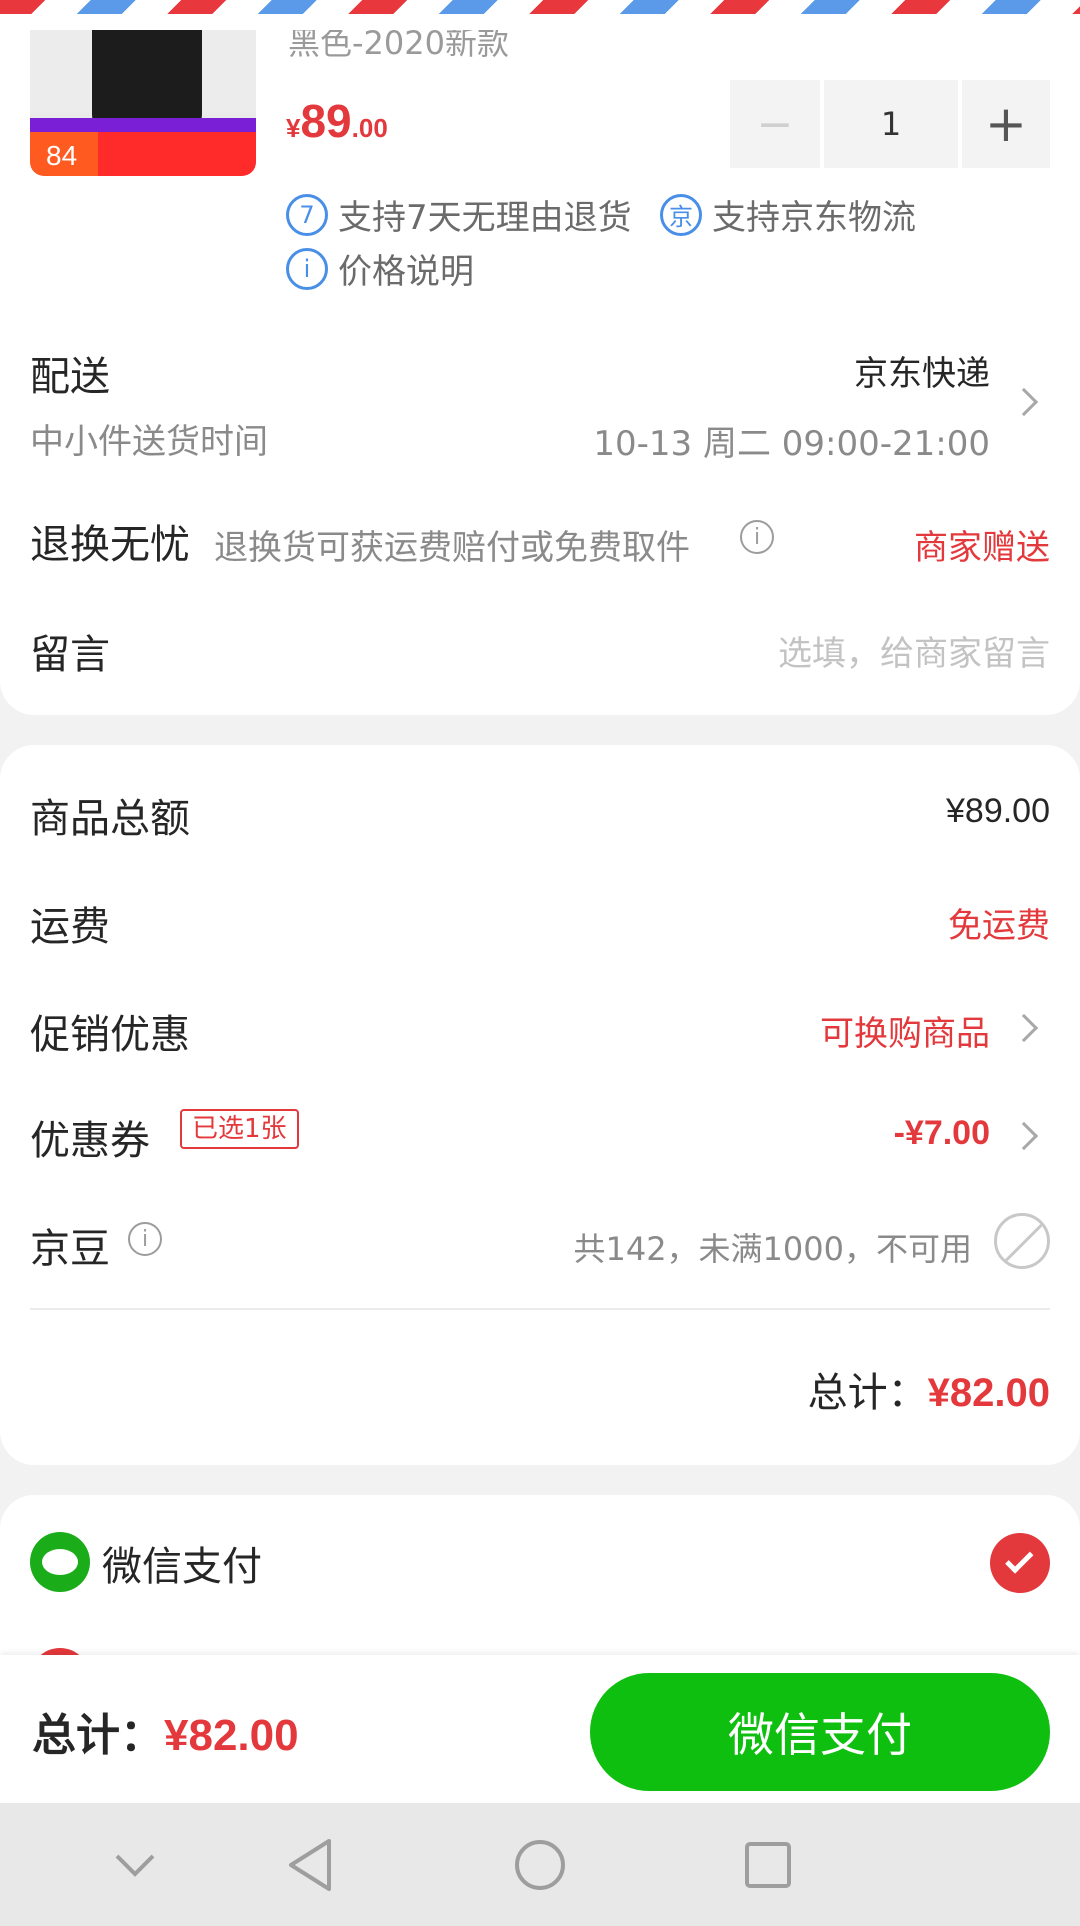  Describe the element at coordinates (239, 1129) in the screenshot. I see `coupon-tag: 已选1张` at that location.